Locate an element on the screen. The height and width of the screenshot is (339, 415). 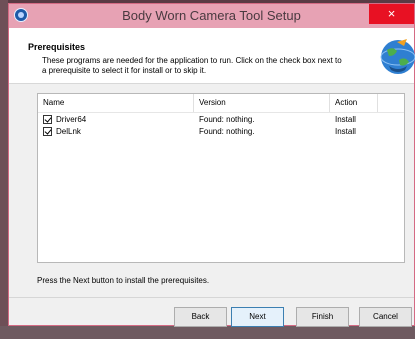
title-bar: Body Worn Camera Tool Setup × is located at coordinates (211, 16).